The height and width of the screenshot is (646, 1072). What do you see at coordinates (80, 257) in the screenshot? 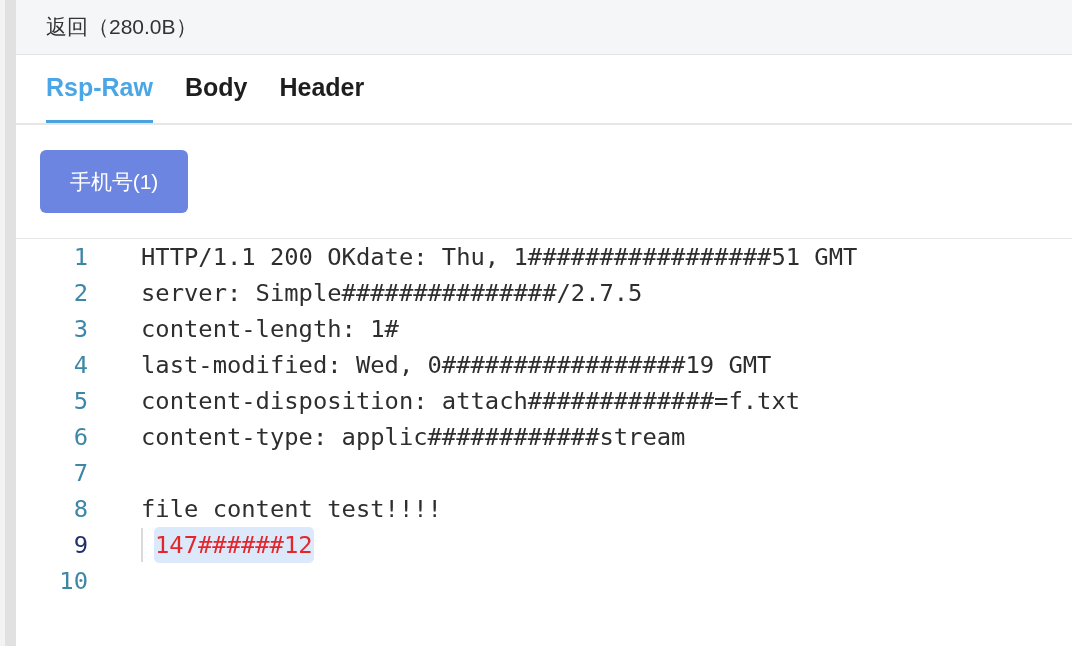
I see `line-number: 1` at bounding box center [80, 257].